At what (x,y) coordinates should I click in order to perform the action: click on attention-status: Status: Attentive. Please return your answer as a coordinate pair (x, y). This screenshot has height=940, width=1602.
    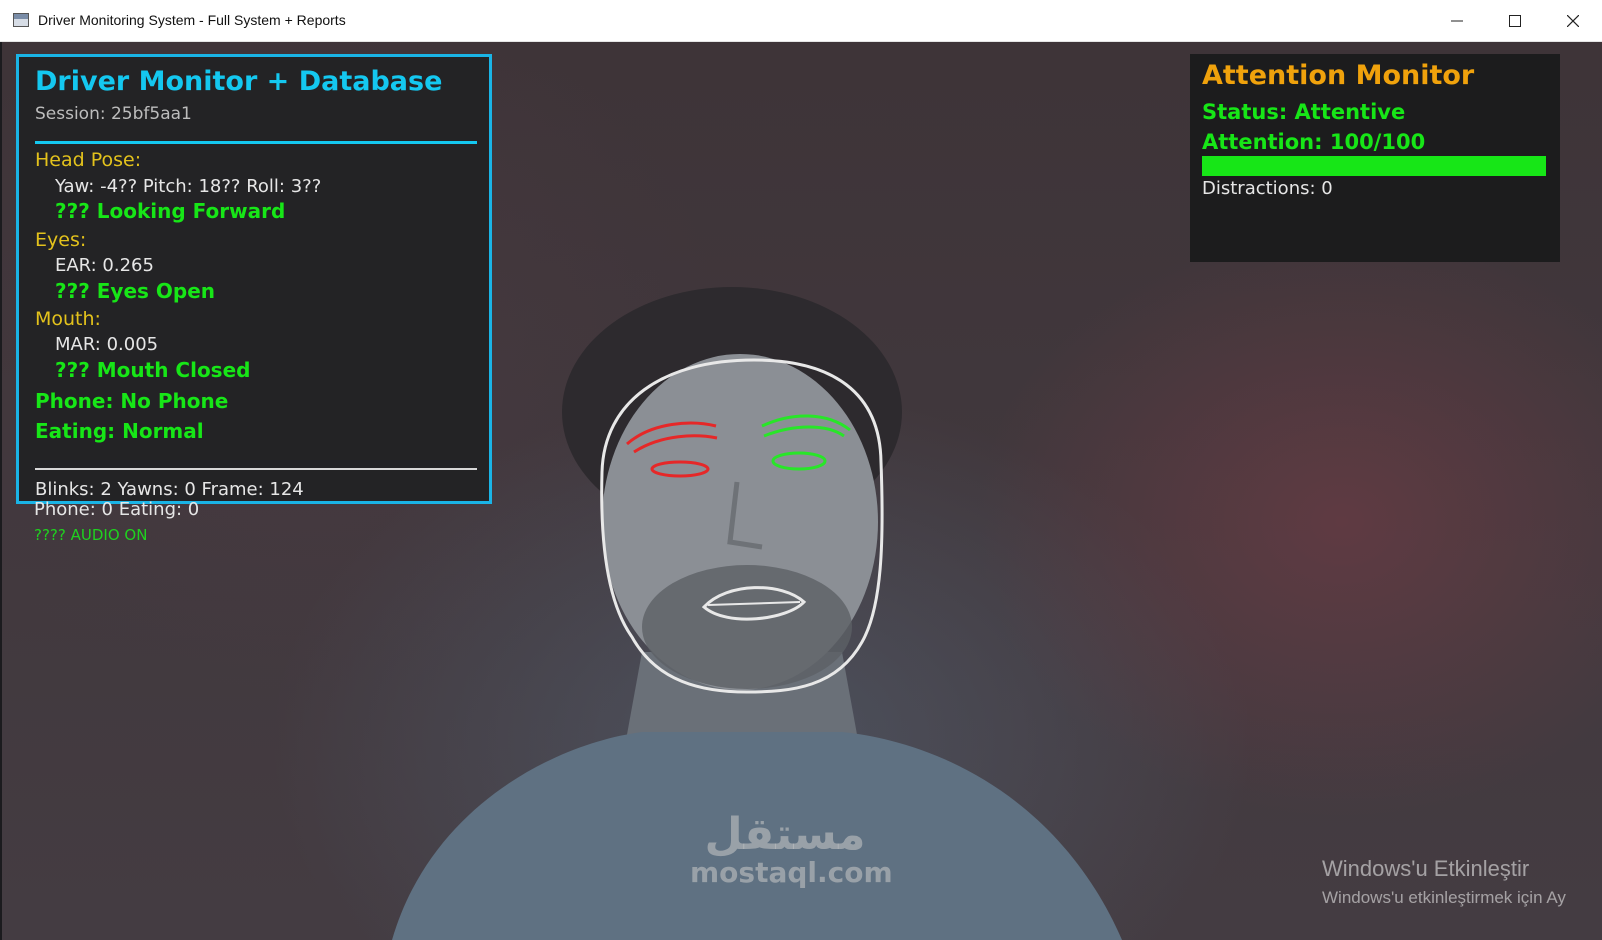
    Looking at the image, I should click on (1304, 112).